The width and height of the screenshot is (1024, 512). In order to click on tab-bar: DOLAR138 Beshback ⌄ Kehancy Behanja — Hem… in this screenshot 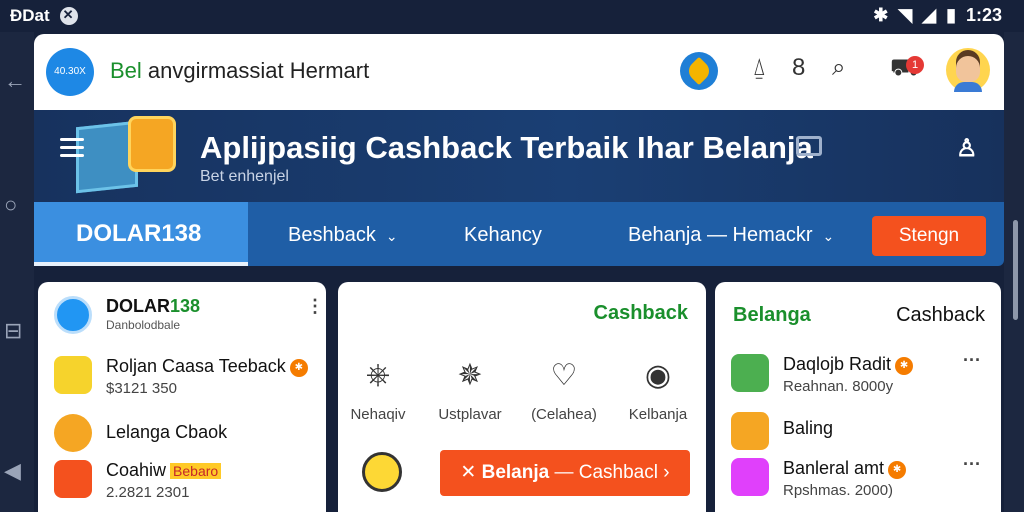, I will do `click(519, 234)`.